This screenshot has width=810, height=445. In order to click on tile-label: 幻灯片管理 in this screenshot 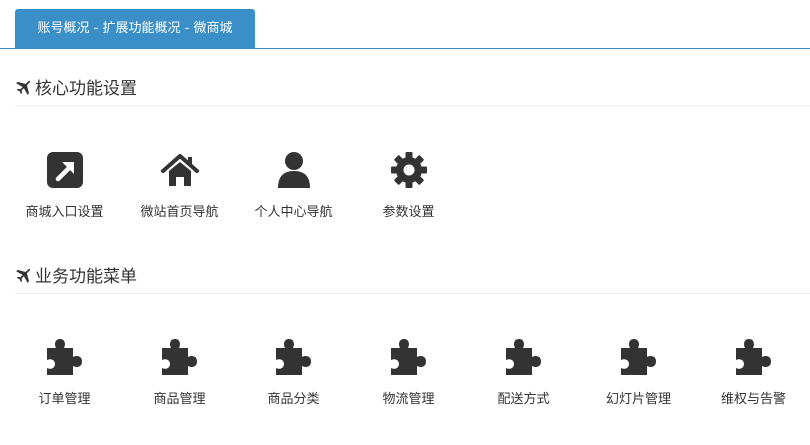, I will do `click(638, 399)`.